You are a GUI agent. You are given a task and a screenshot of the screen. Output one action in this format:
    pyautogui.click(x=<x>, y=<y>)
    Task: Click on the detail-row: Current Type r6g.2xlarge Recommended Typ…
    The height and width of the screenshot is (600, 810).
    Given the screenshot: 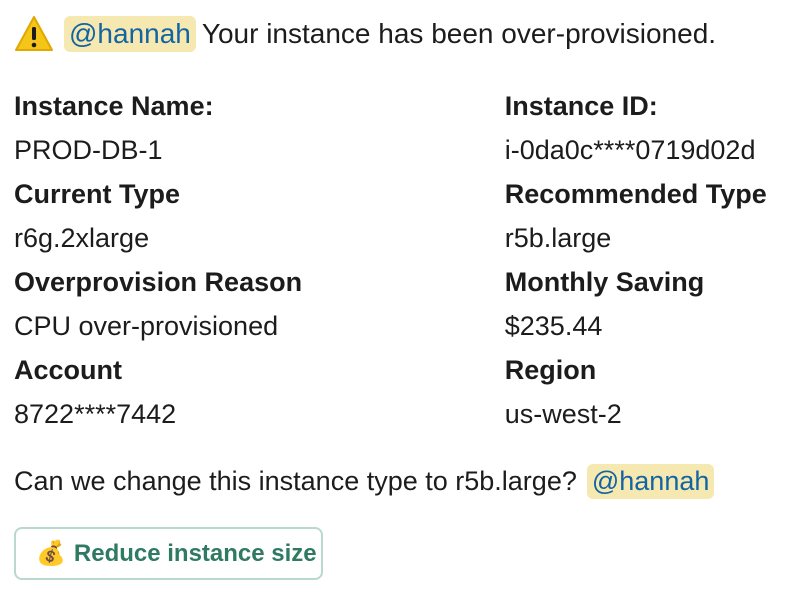 What is the action you would take?
    pyautogui.click(x=409, y=216)
    